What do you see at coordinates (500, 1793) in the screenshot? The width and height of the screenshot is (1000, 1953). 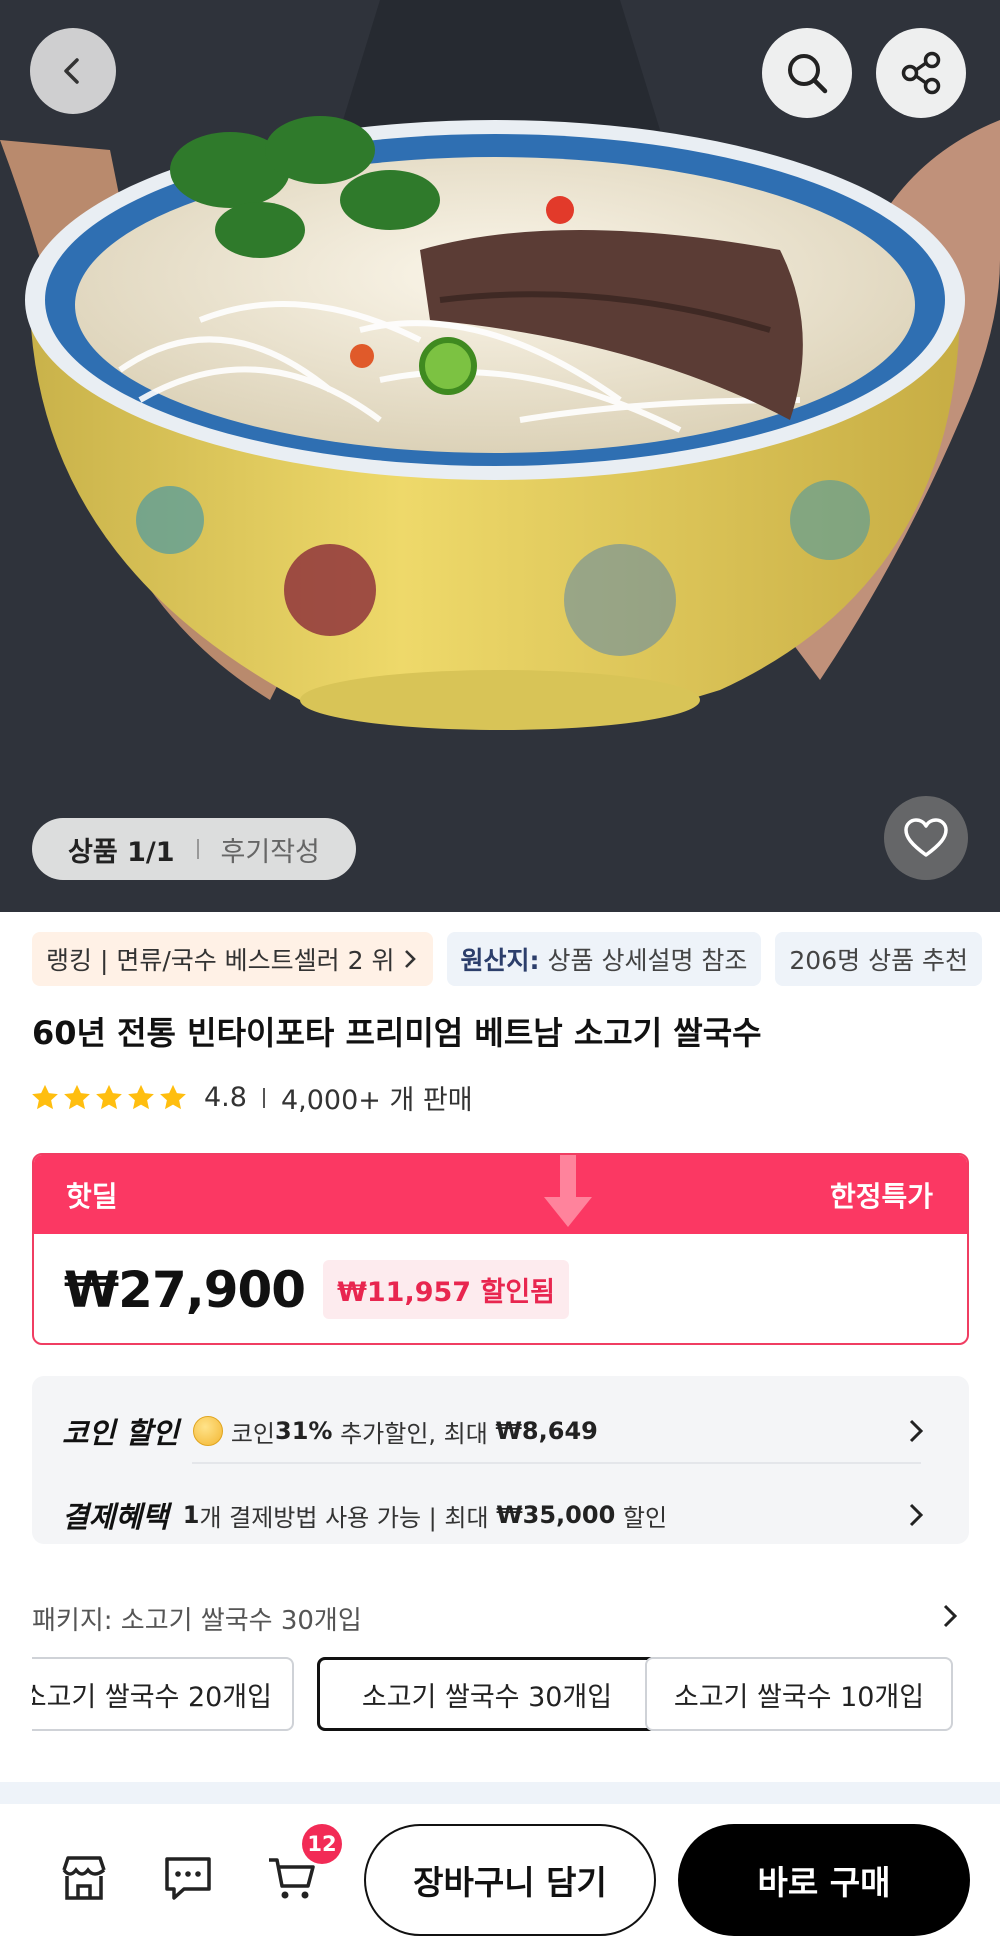 I see `section-divider` at bounding box center [500, 1793].